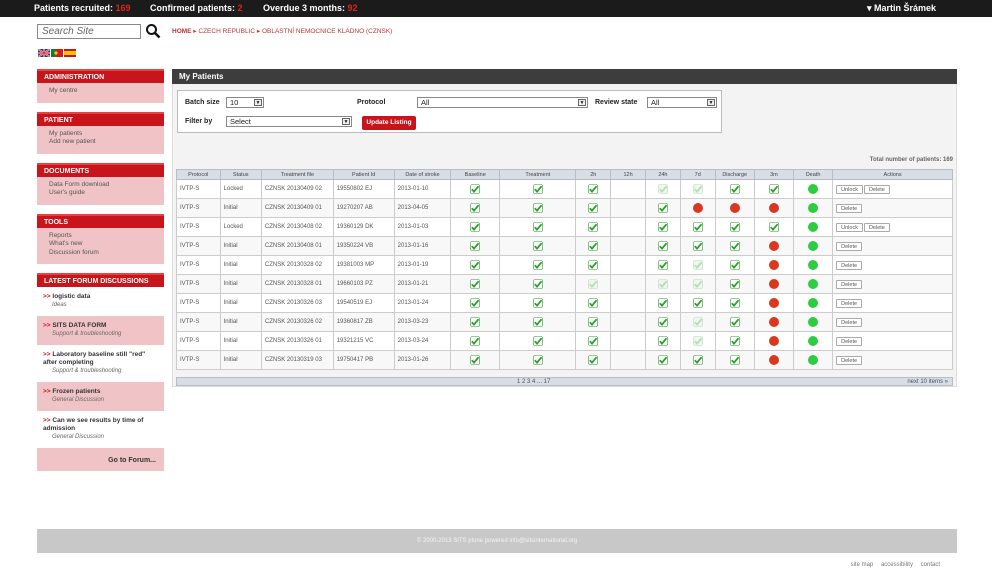  I want to click on column-header: 3m, so click(773, 174).